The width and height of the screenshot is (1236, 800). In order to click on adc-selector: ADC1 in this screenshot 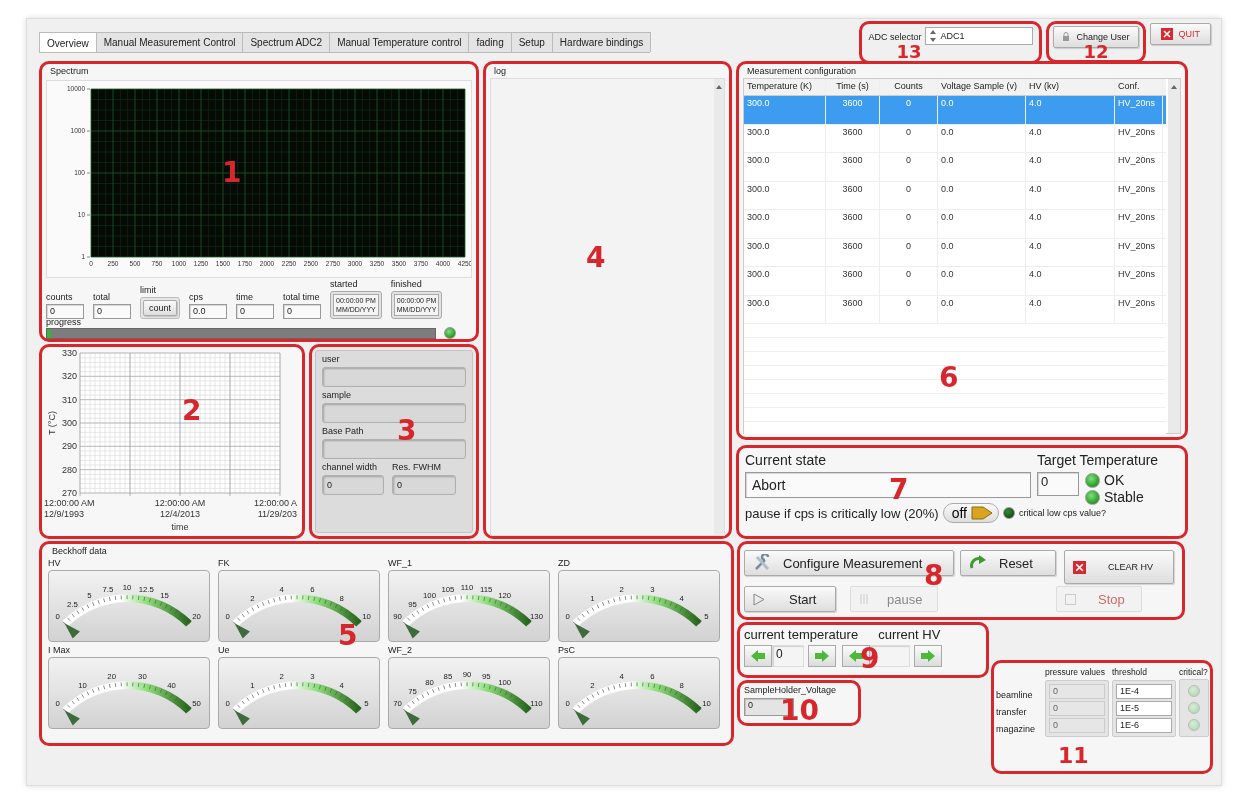, I will do `click(979, 36)`.